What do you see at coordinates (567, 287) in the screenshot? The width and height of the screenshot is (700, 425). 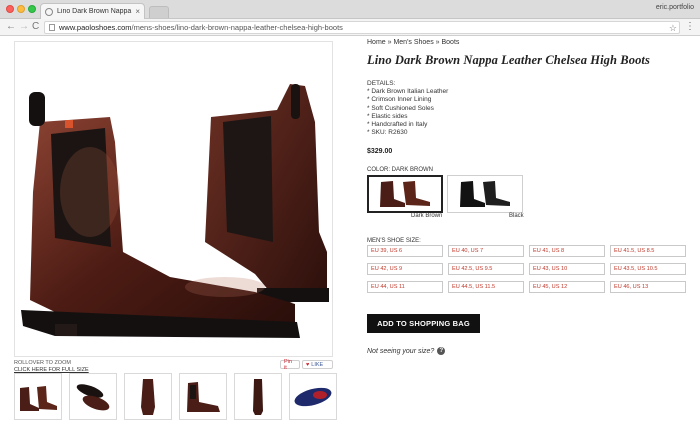 I see `size-option: EU 45, US 12` at bounding box center [567, 287].